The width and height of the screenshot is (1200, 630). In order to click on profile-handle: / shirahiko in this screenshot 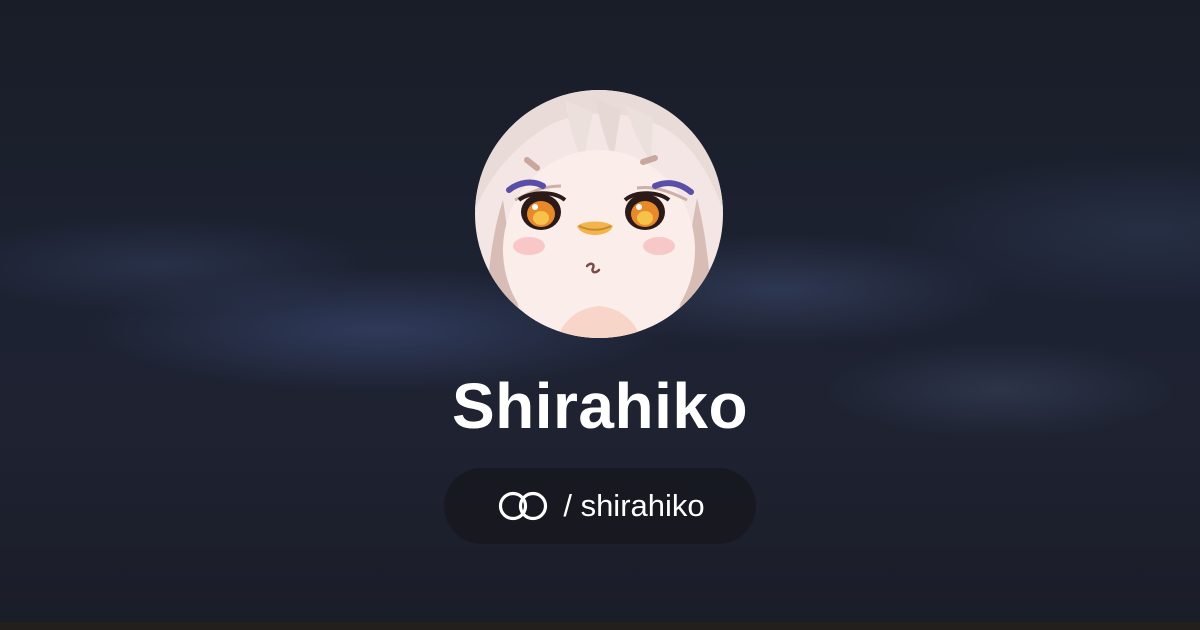, I will do `click(634, 505)`.